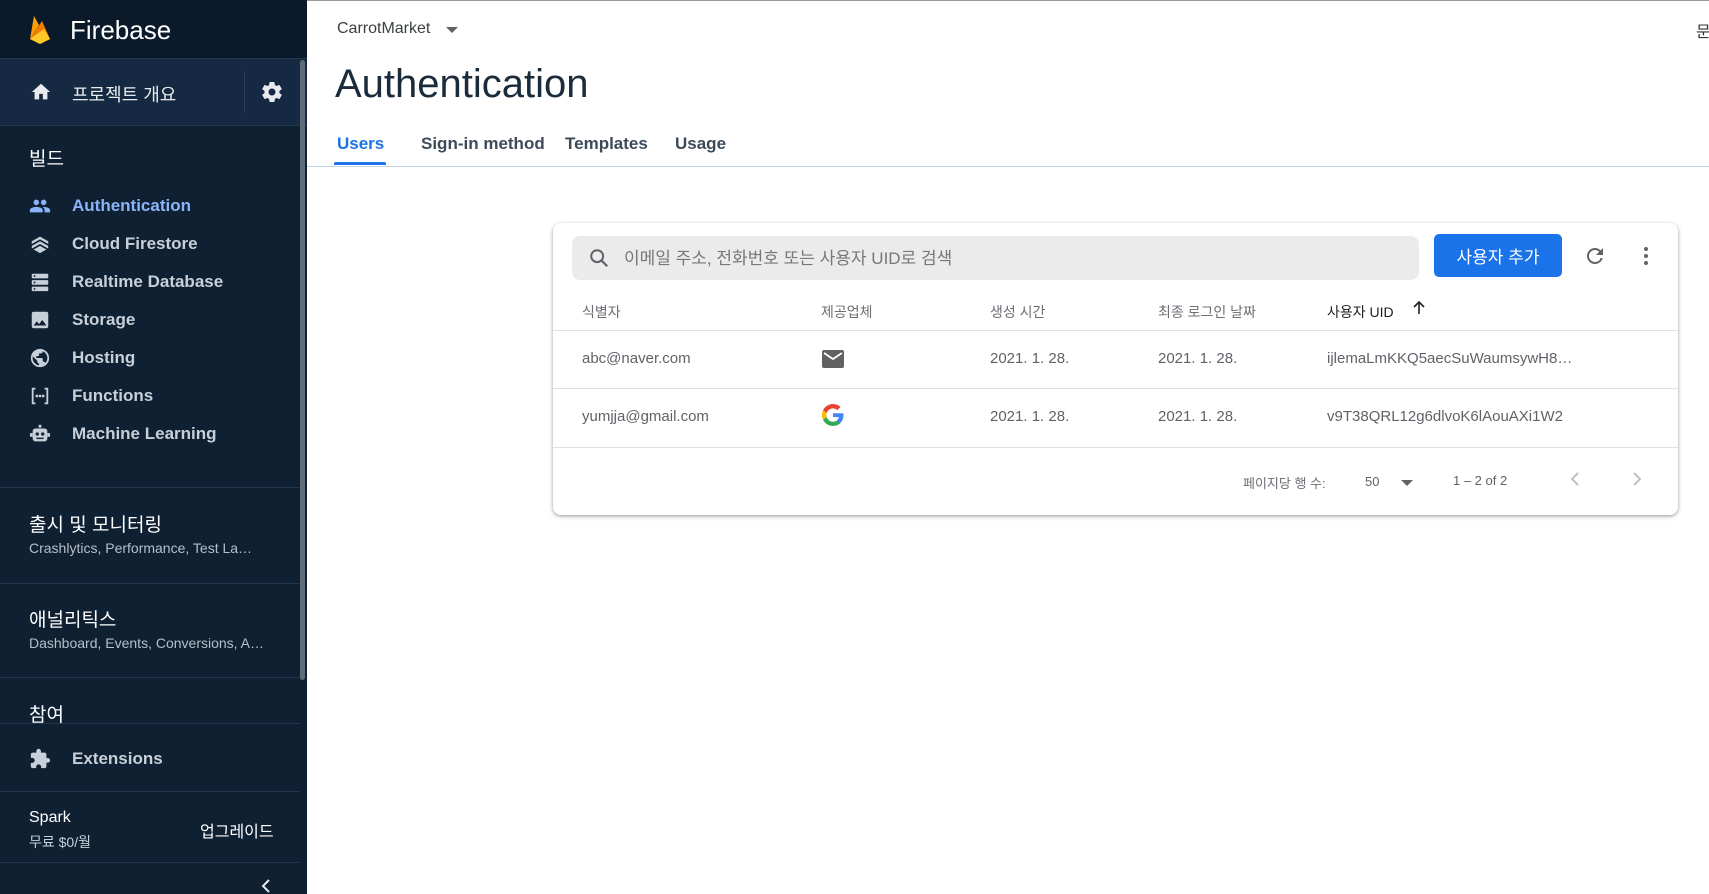 The image size is (1709, 894). What do you see at coordinates (150, 320) in the screenshot?
I see `sidebar-item-storage: Storage` at bounding box center [150, 320].